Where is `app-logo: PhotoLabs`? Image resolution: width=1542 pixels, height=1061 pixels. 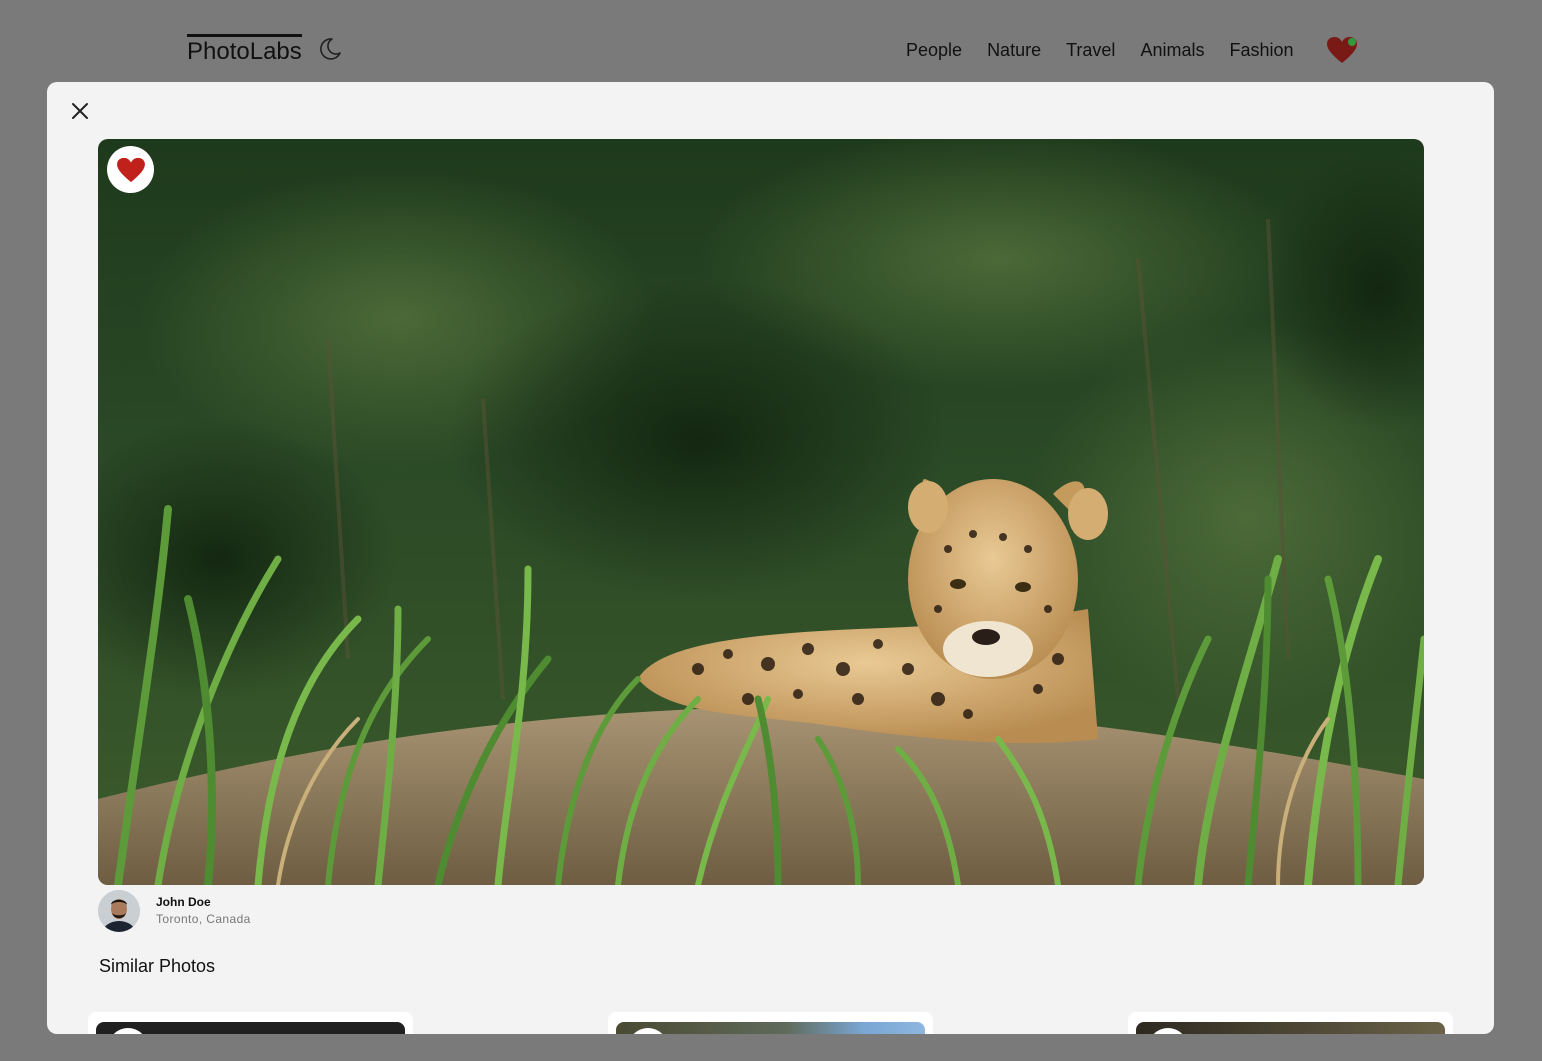
app-logo: PhotoLabs is located at coordinates (244, 49).